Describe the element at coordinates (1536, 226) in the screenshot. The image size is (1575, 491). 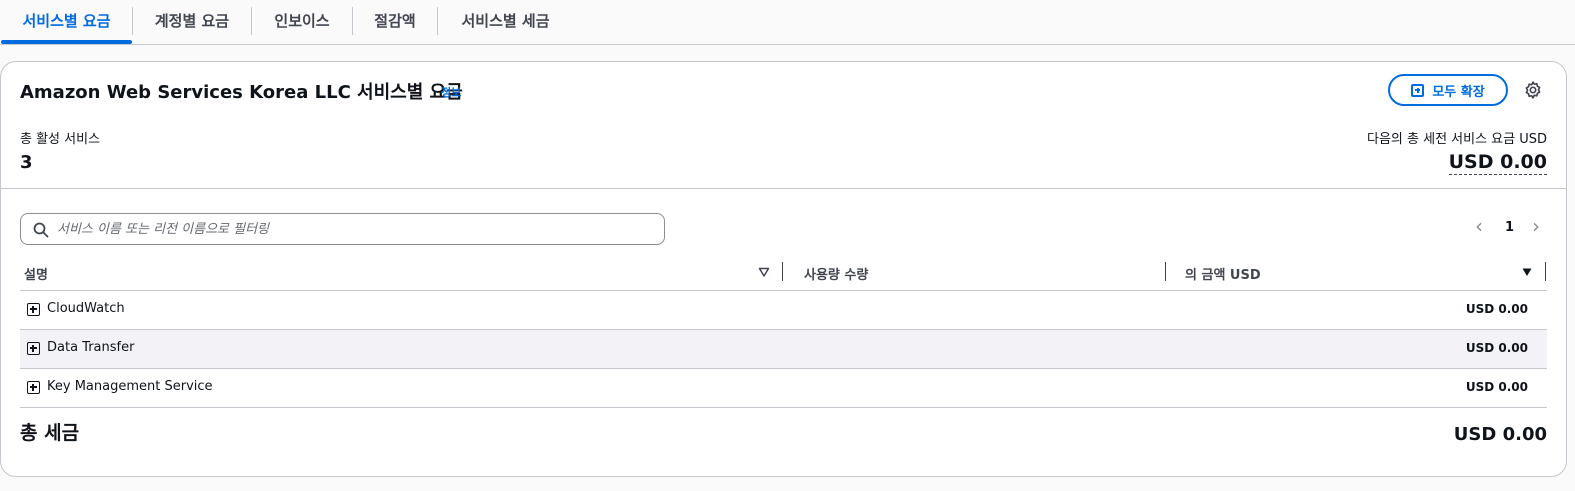
I see `pagination-next-button: ›` at that location.